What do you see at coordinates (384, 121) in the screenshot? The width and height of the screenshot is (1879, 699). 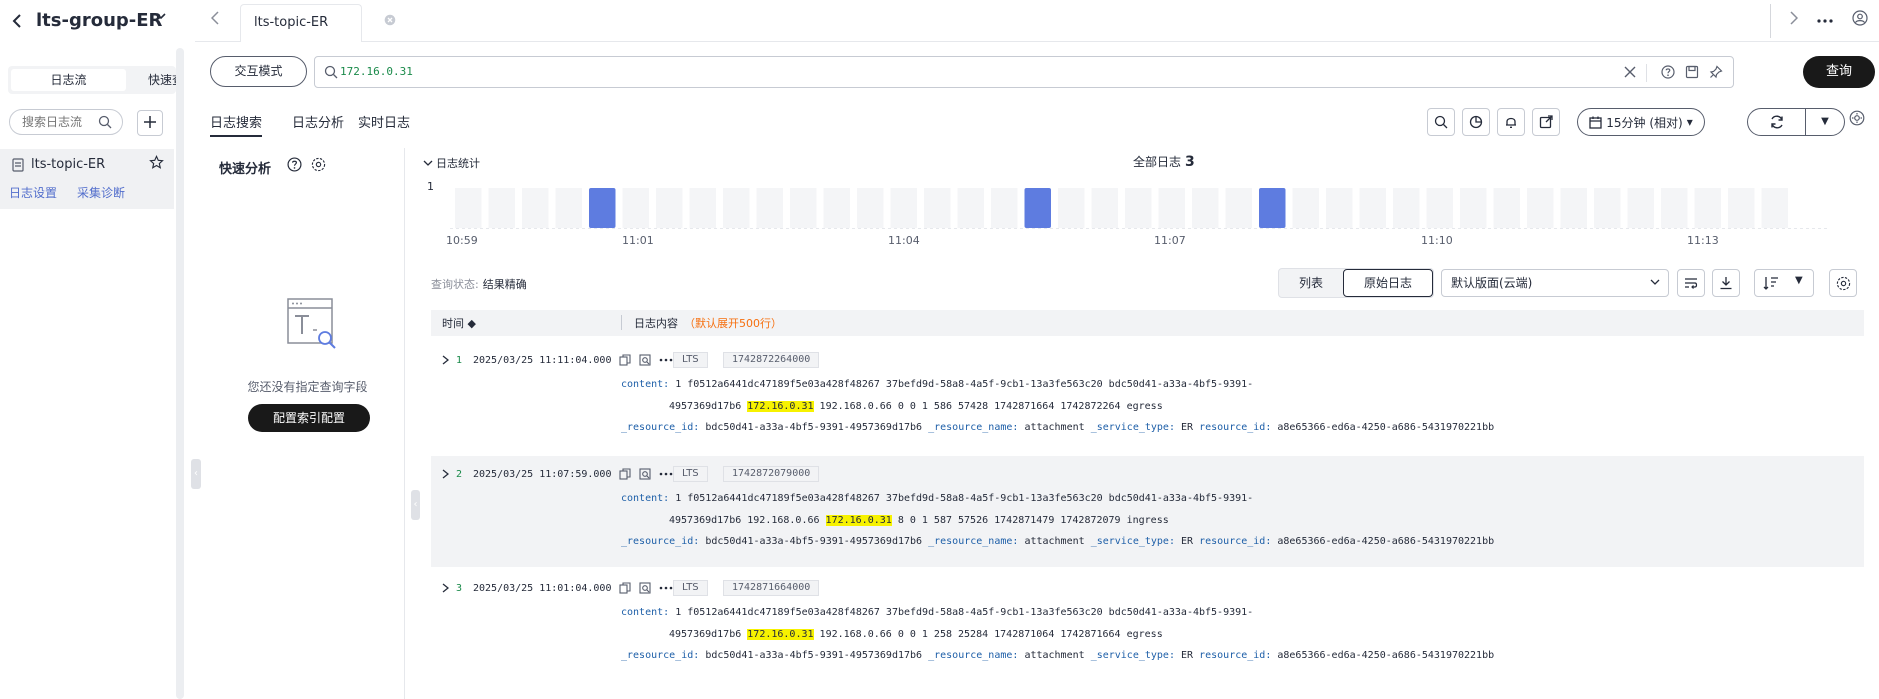 I see `tab-realtime-log: 实时日志` at bounding box center [384, 121].